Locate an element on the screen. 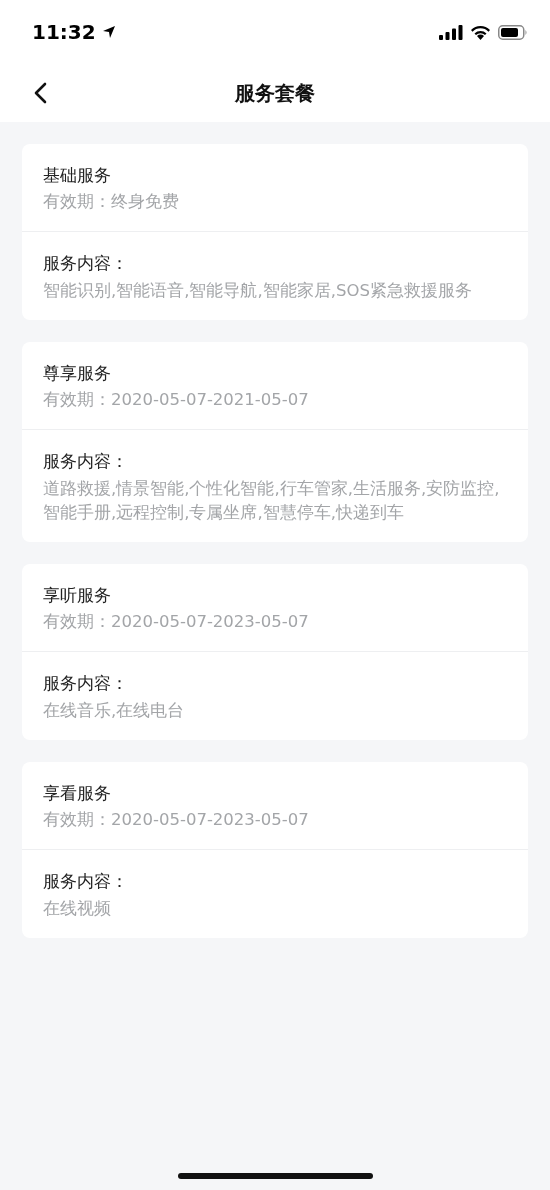  content-text: 智能识别,智能语音,智能导航,智能家居,SOS紧急救援服务 is located at coordinates (258, 291).